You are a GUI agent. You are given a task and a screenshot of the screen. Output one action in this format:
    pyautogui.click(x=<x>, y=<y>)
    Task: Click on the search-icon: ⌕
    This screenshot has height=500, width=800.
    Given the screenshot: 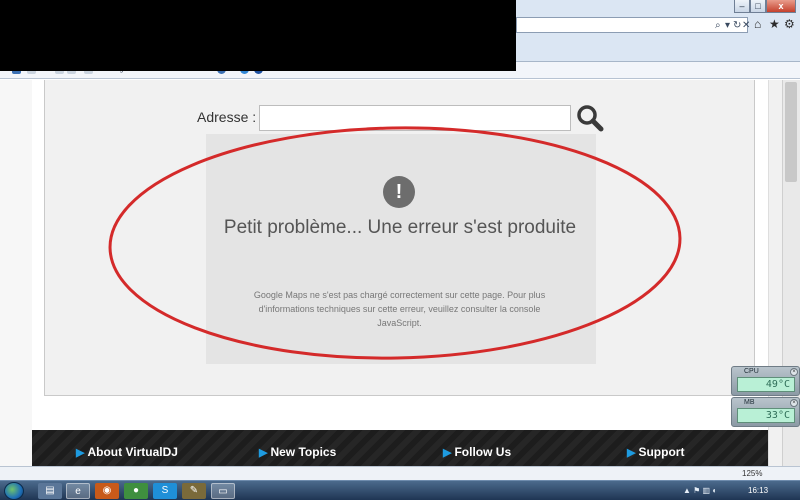 What is the action you would take?
    pyautogui.click(x=718, y=25)
    